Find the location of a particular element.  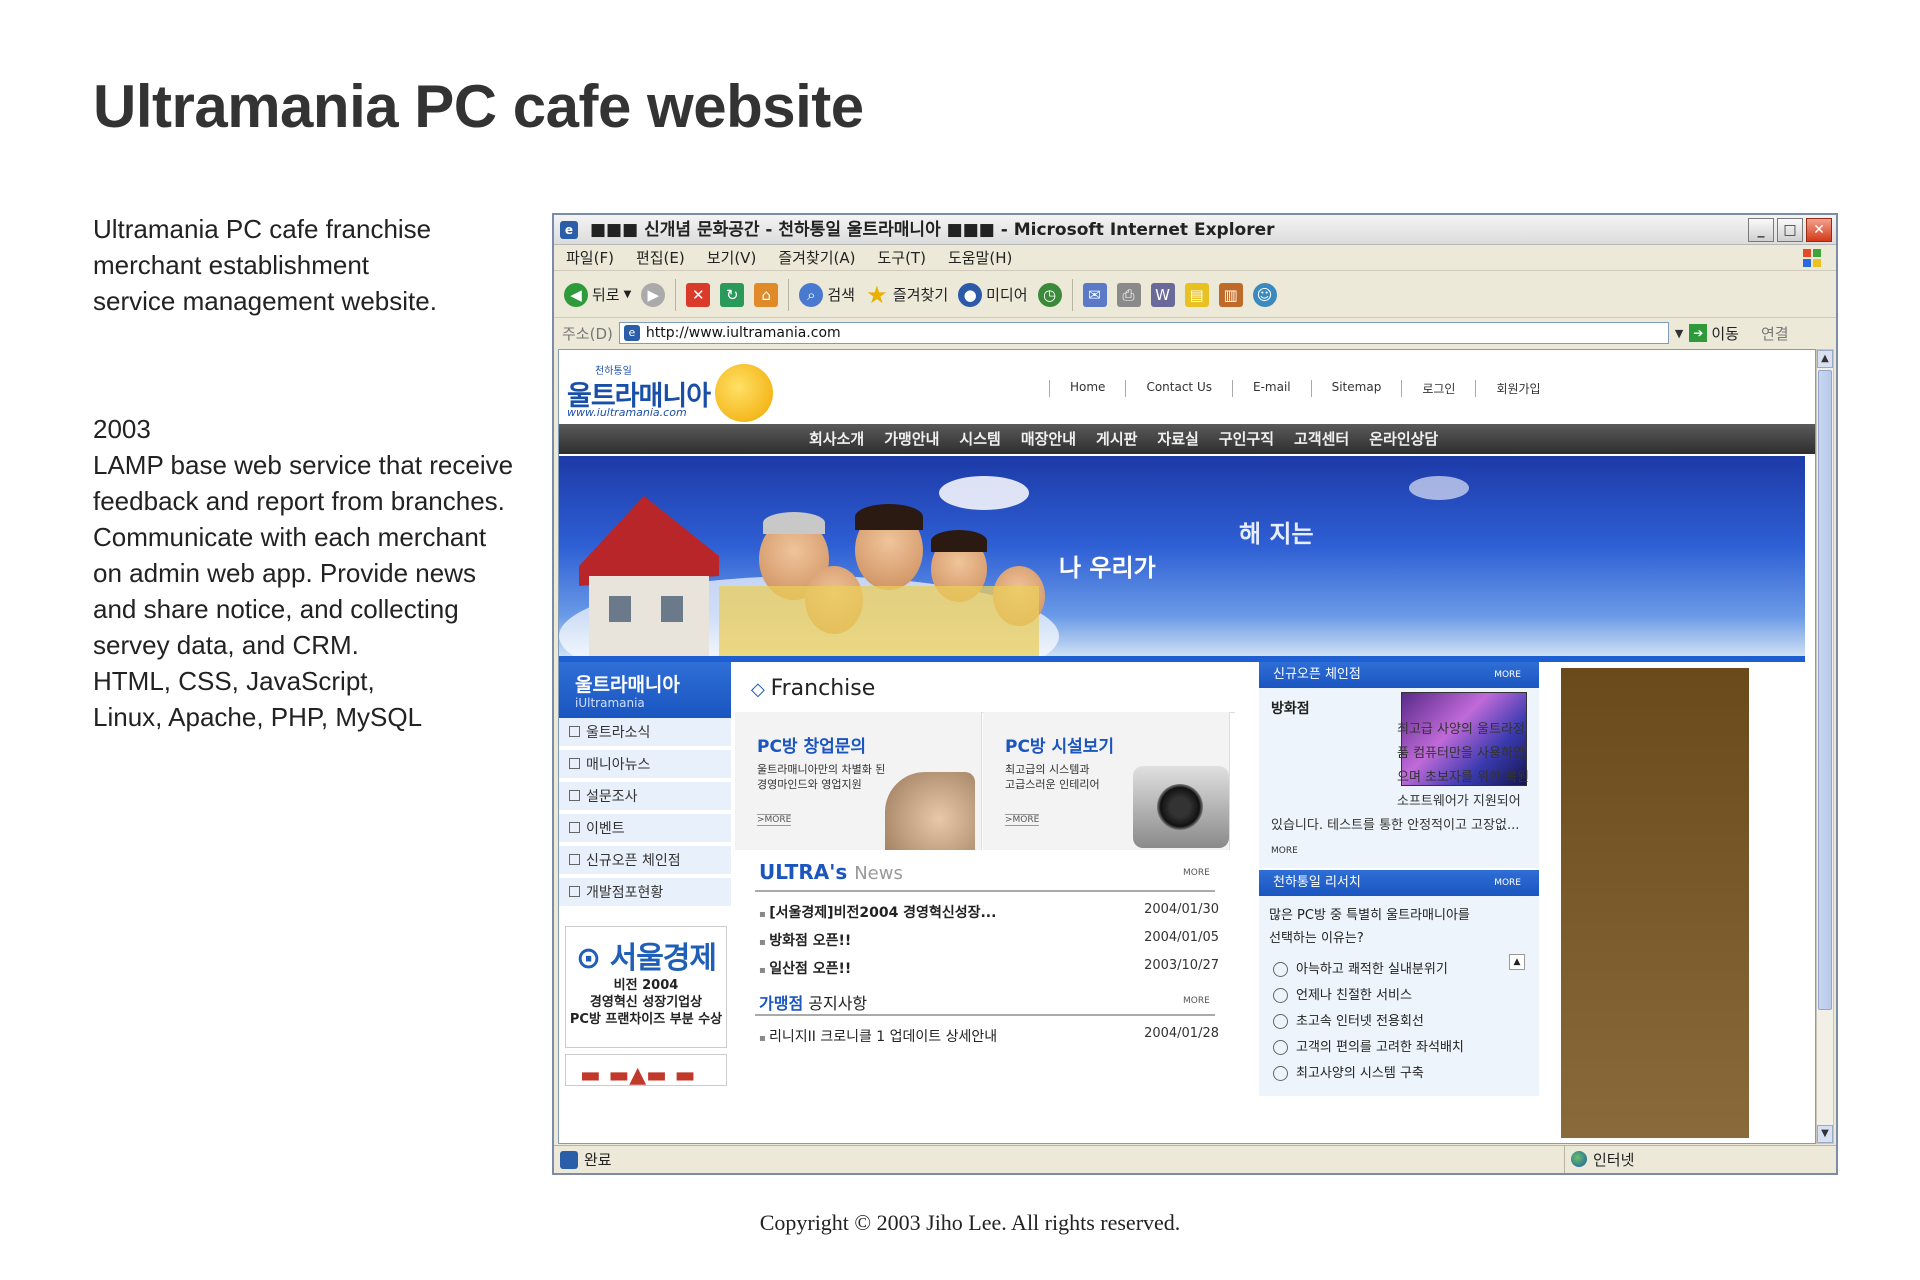

details-line: HTML, CSS, JavaScript, is located at coordinates (234, 681).